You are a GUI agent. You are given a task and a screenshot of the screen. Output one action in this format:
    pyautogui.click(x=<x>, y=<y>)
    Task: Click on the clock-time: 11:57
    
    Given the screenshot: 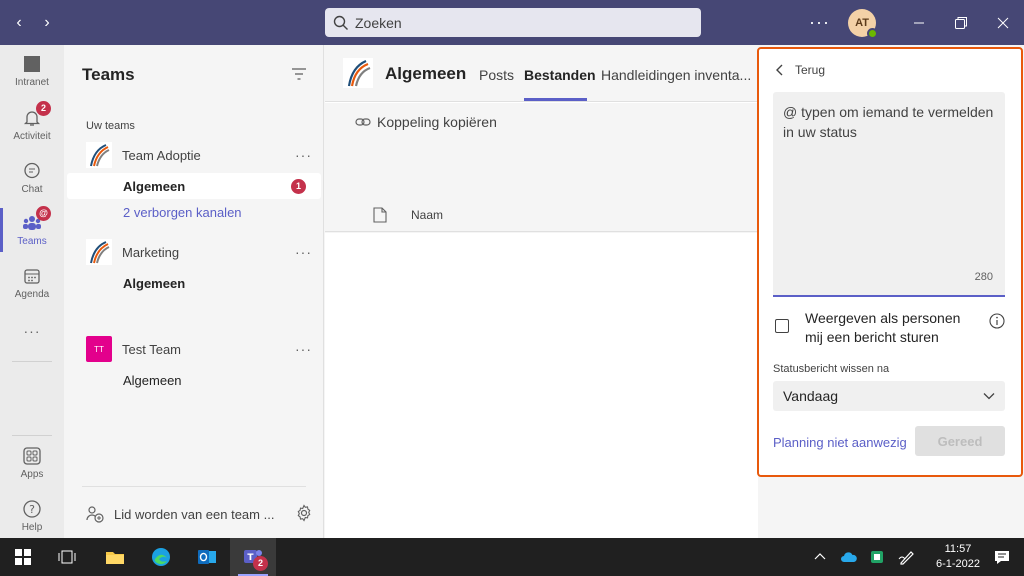 What is the action you would take?
    pyautogui.click(x=958, y=549)
    